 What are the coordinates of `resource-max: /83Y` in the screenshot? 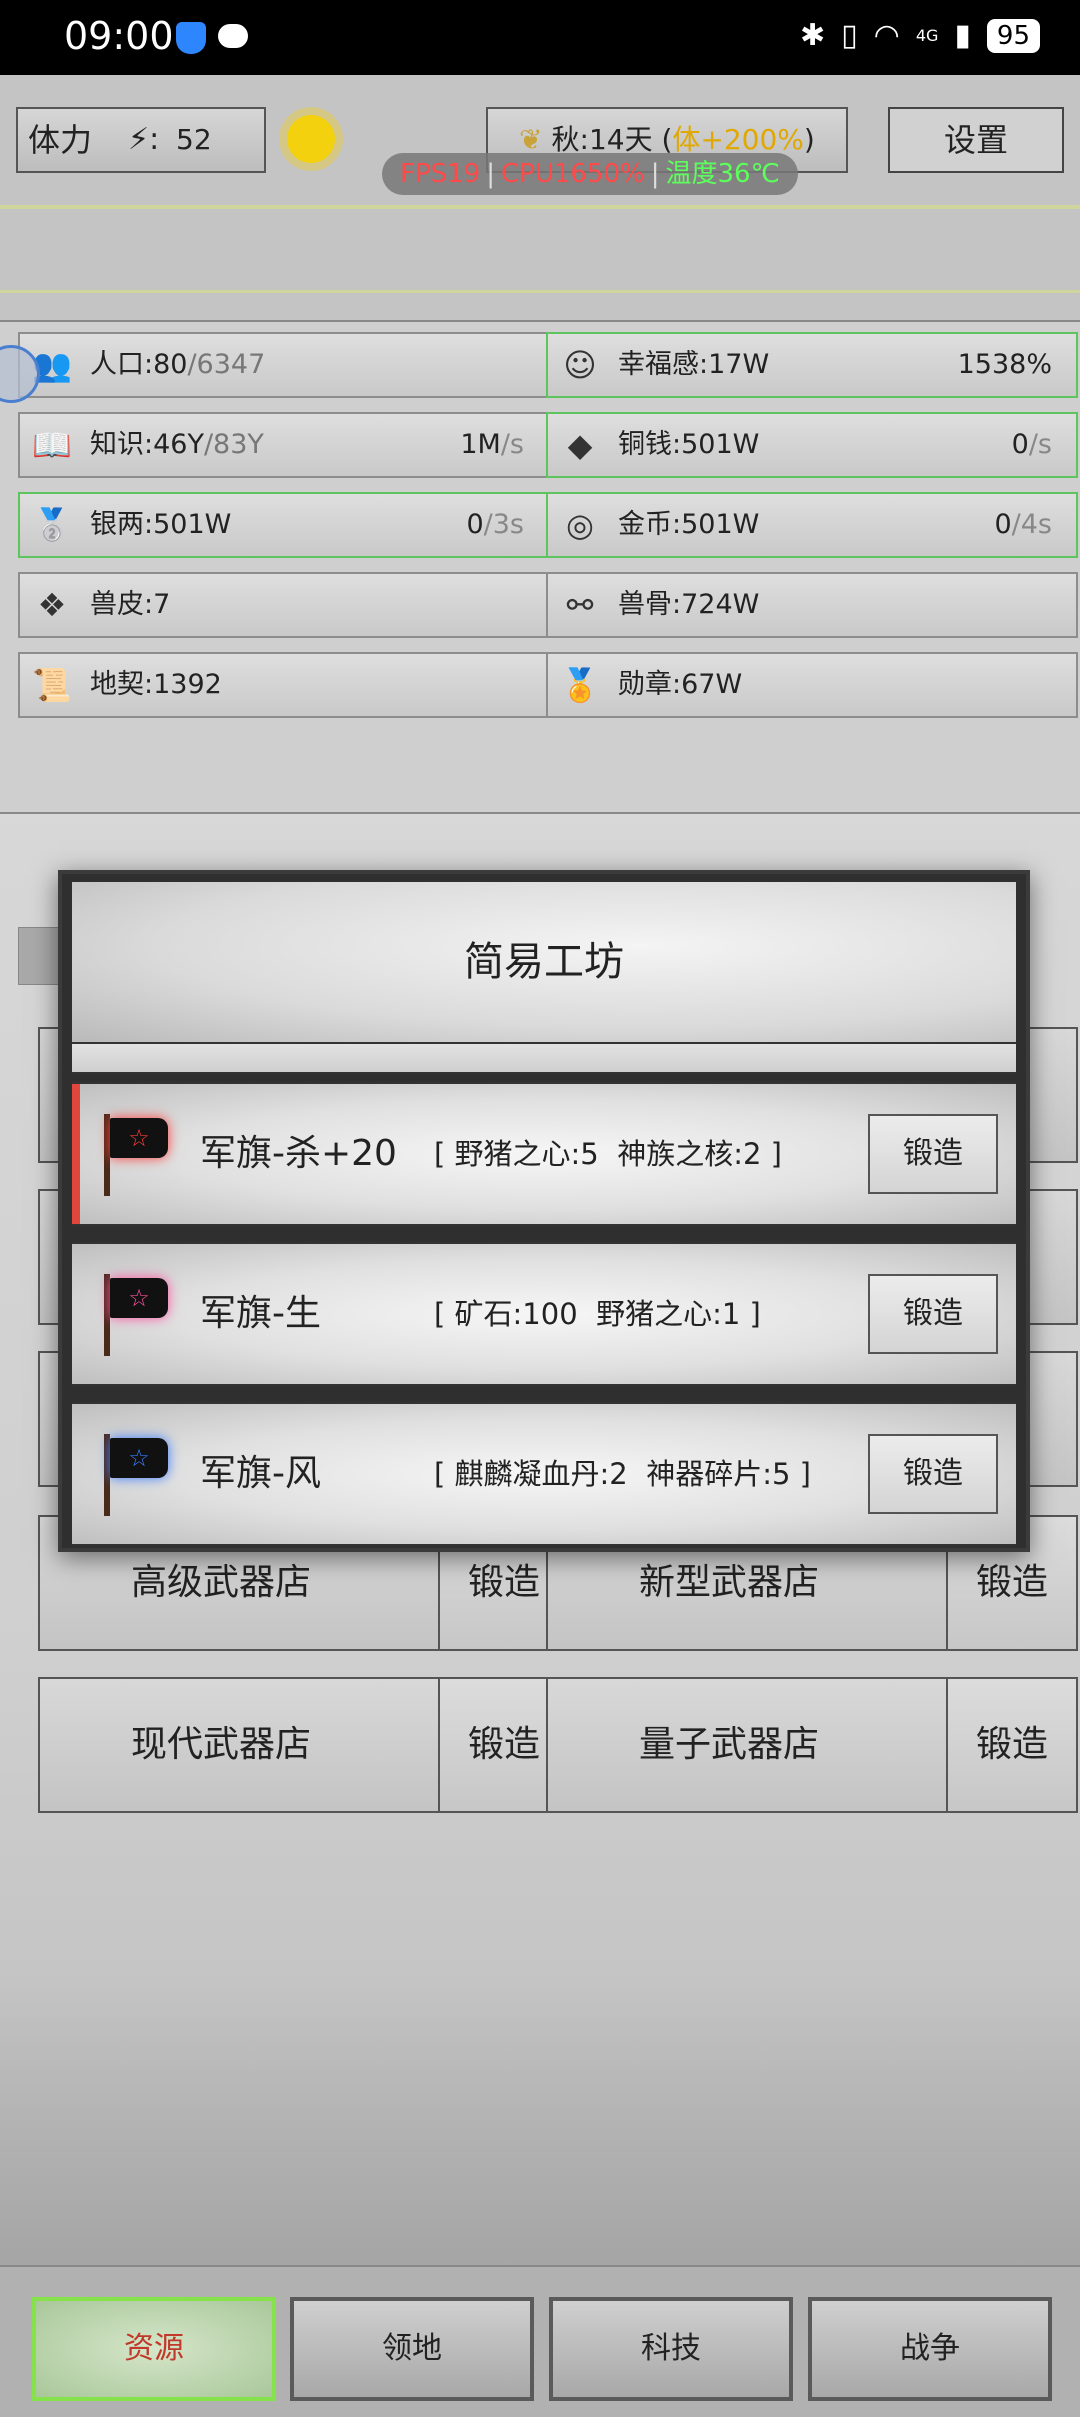 It's located at (233, 444).